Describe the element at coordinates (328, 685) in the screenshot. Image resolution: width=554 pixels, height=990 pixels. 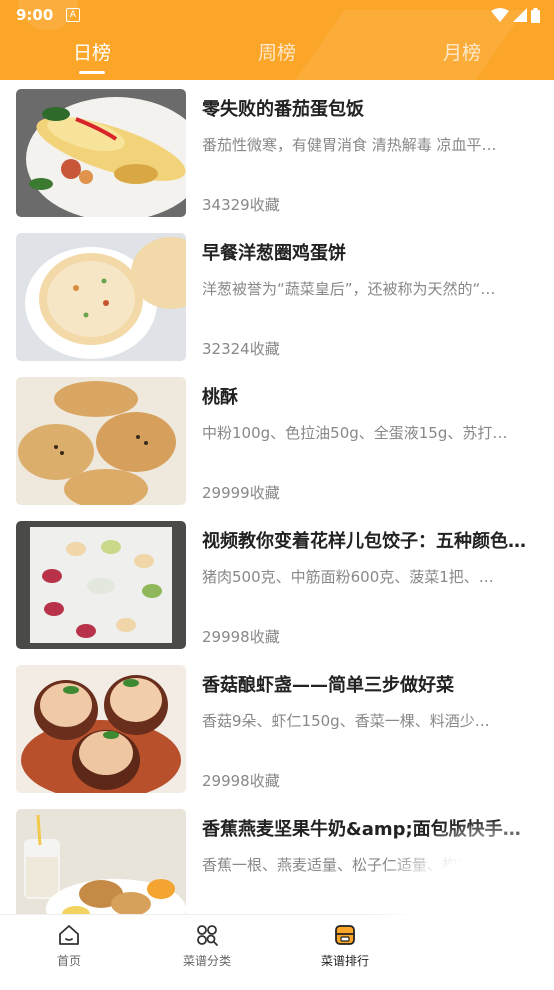
I see `recipe-title: 香菇酿虾盏——简单三步做好菜` at that location.